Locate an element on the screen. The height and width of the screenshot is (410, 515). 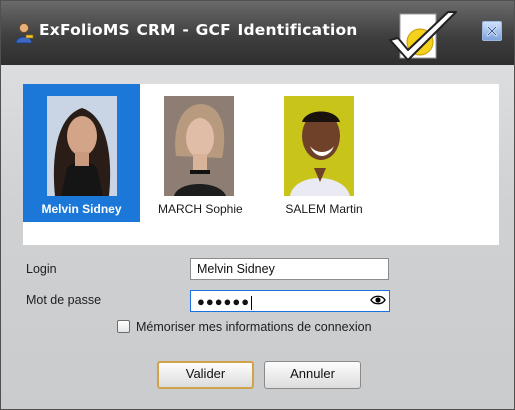
text-caret is located at coordinates (252, 302).